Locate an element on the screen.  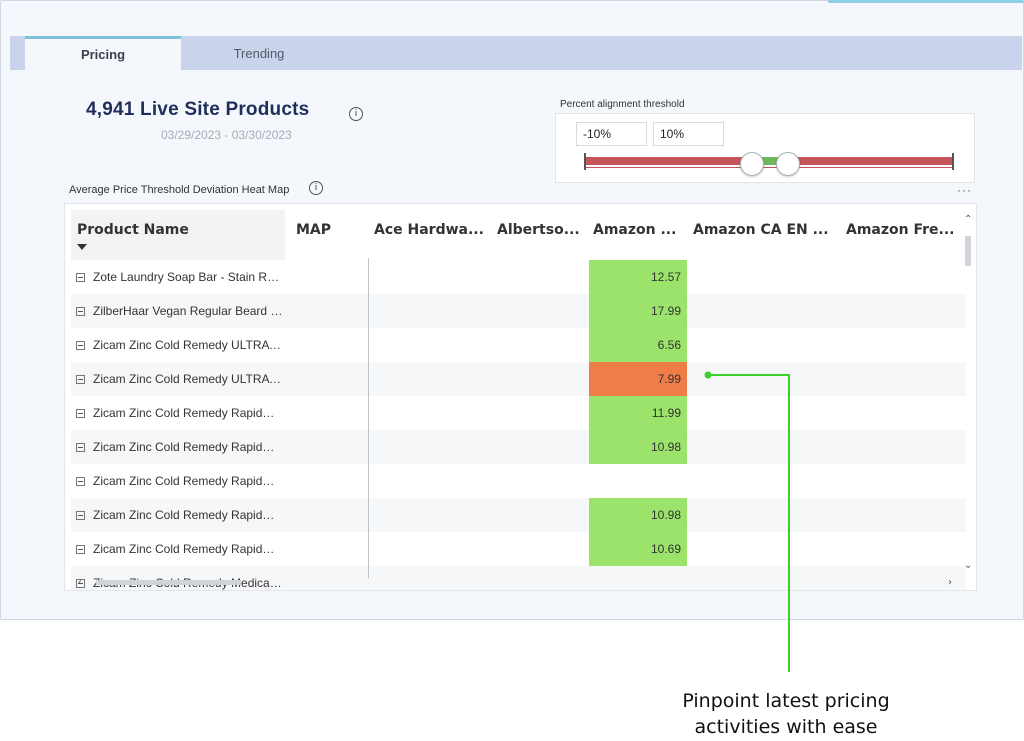
callout-line is located at coordinates (749, 523).